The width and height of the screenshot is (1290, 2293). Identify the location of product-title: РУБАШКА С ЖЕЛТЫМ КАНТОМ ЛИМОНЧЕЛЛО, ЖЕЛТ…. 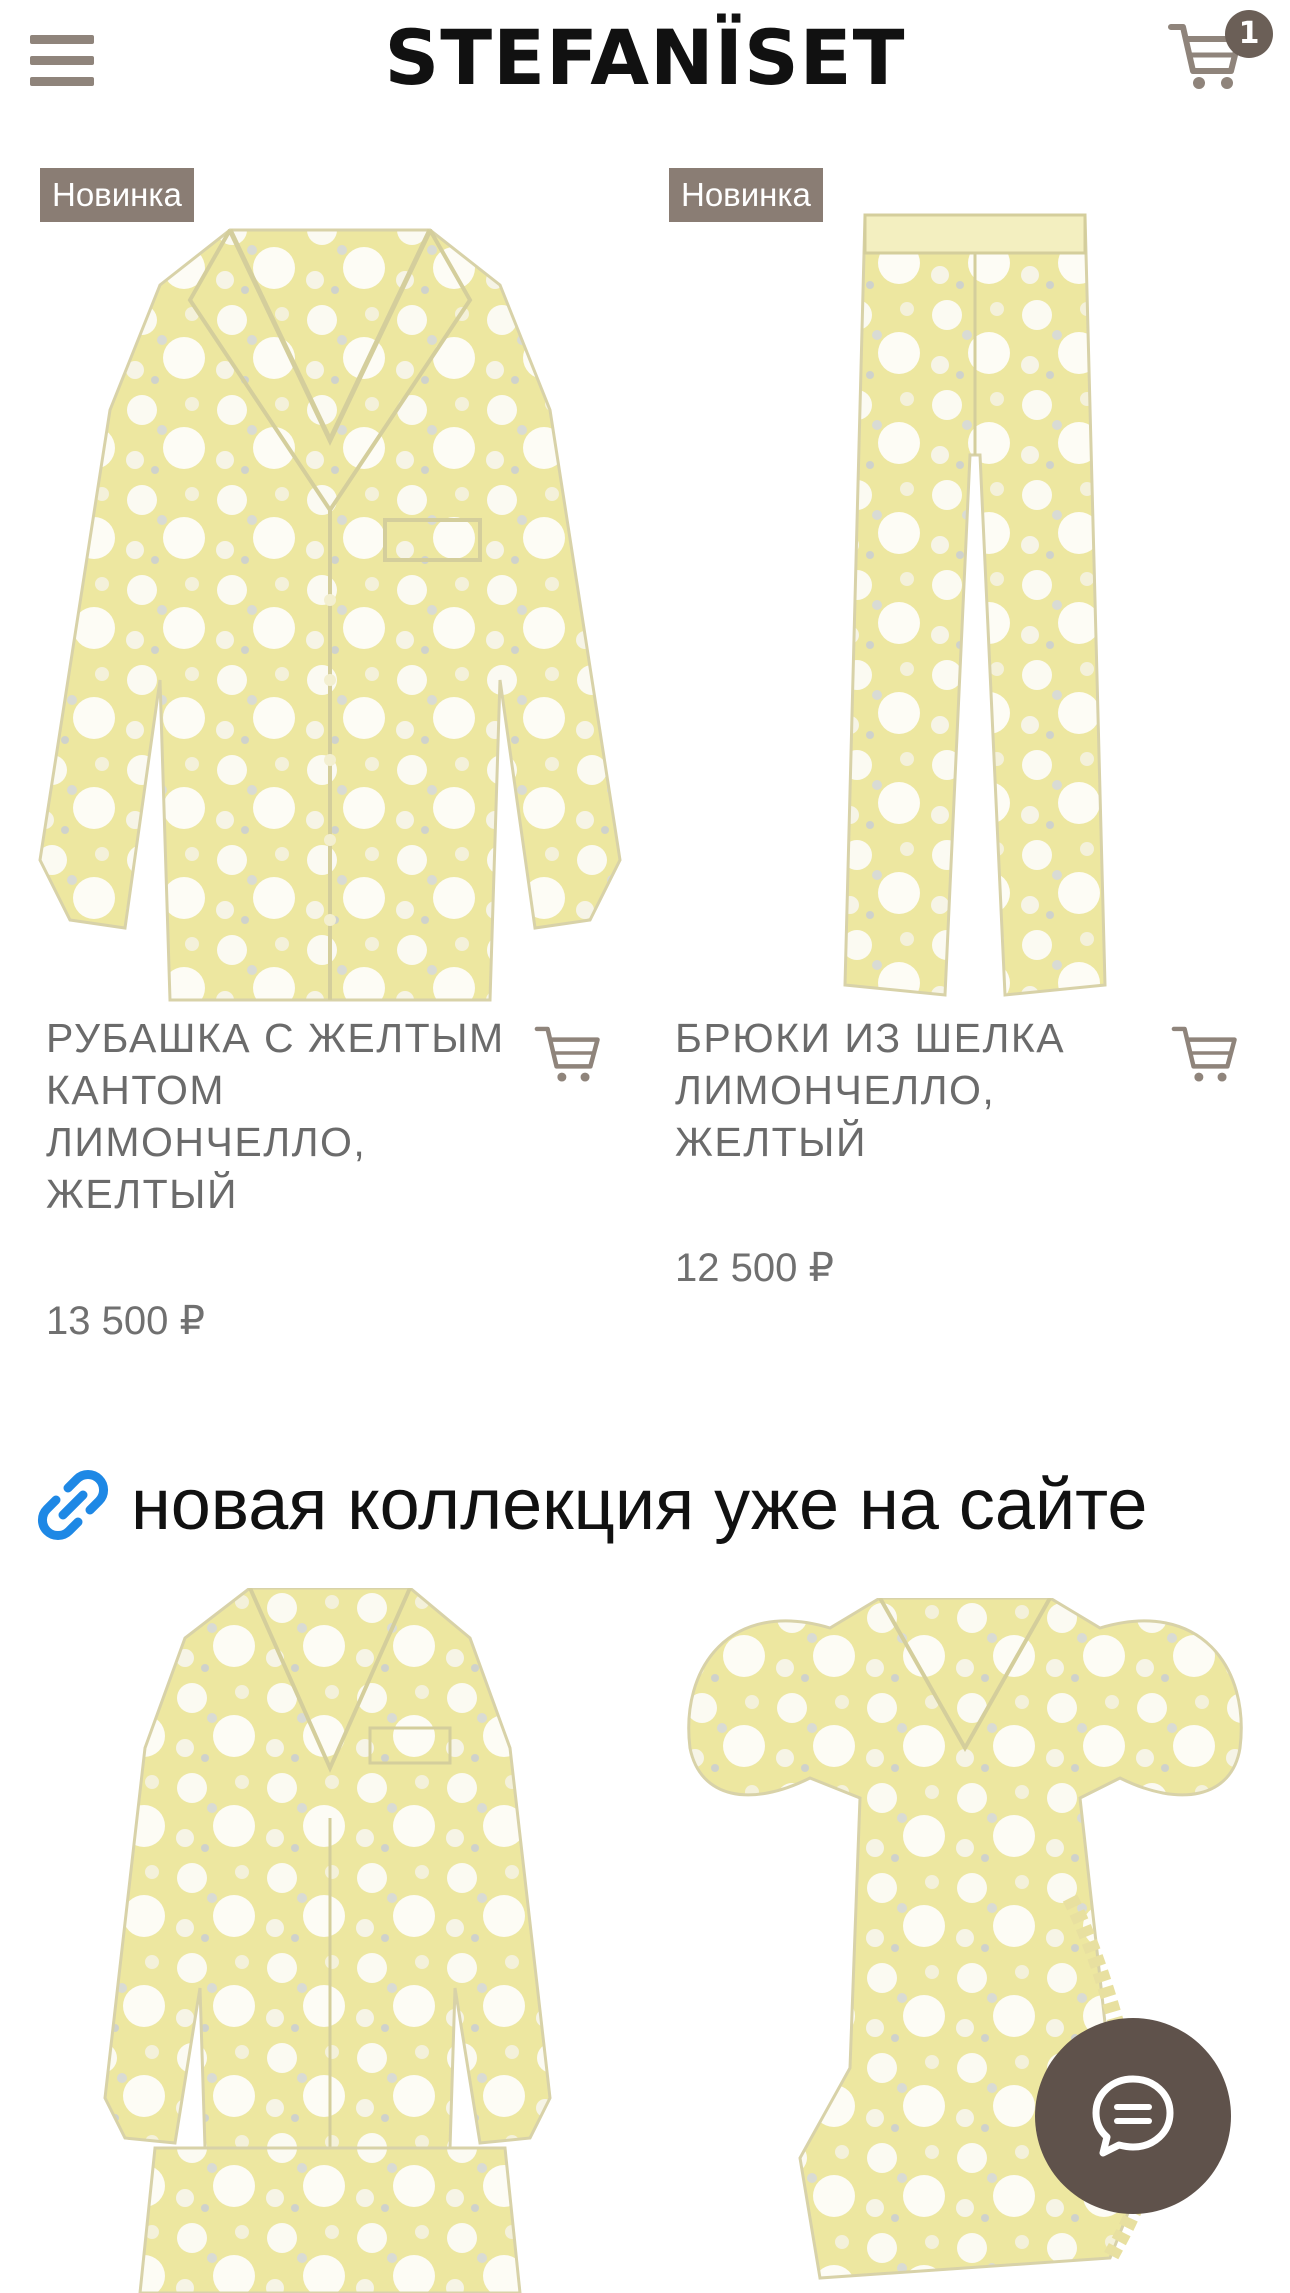
(281, 1116).